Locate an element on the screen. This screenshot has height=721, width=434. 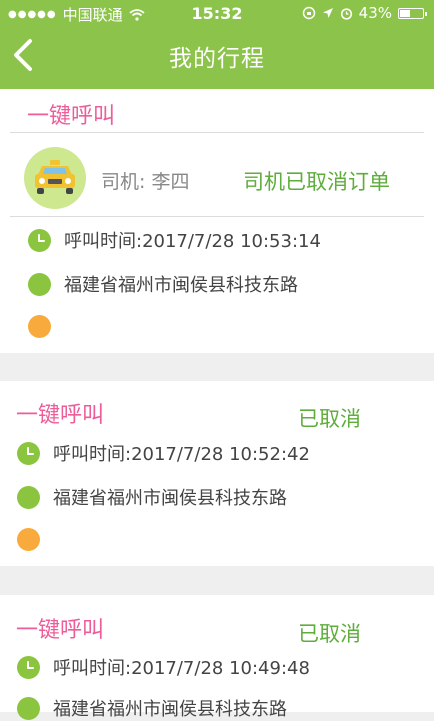
trip-status: 司机已取消订单 is located at coordinates (316, 182).